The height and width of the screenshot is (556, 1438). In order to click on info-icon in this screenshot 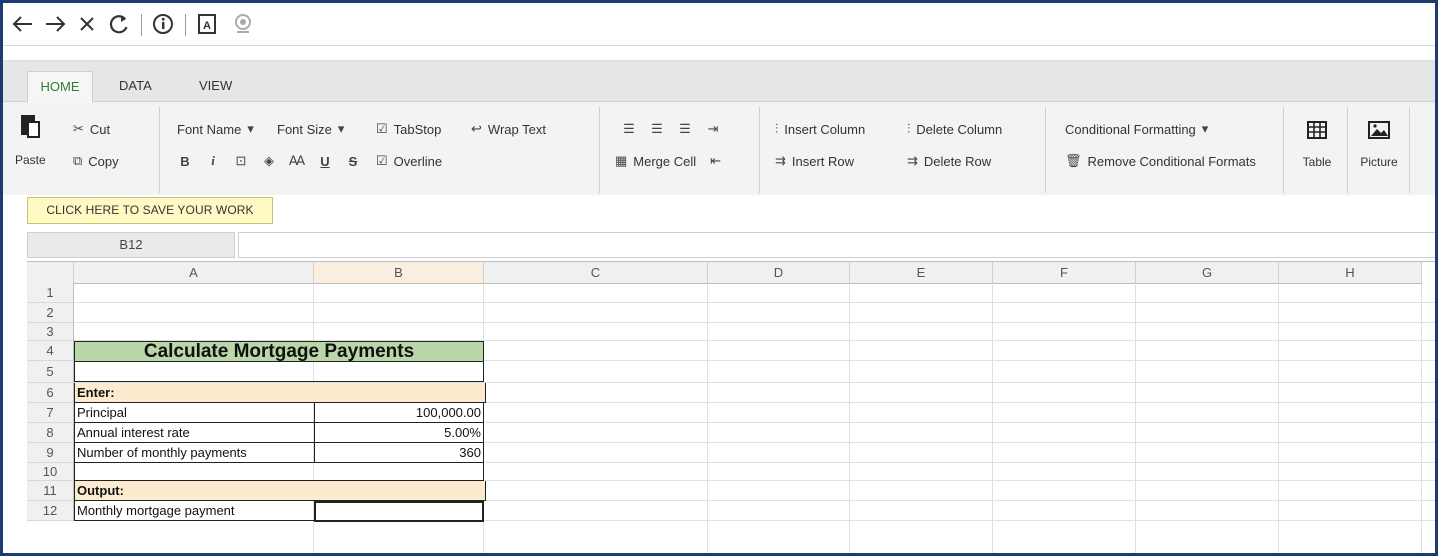, I will do `click(163, 24)`.